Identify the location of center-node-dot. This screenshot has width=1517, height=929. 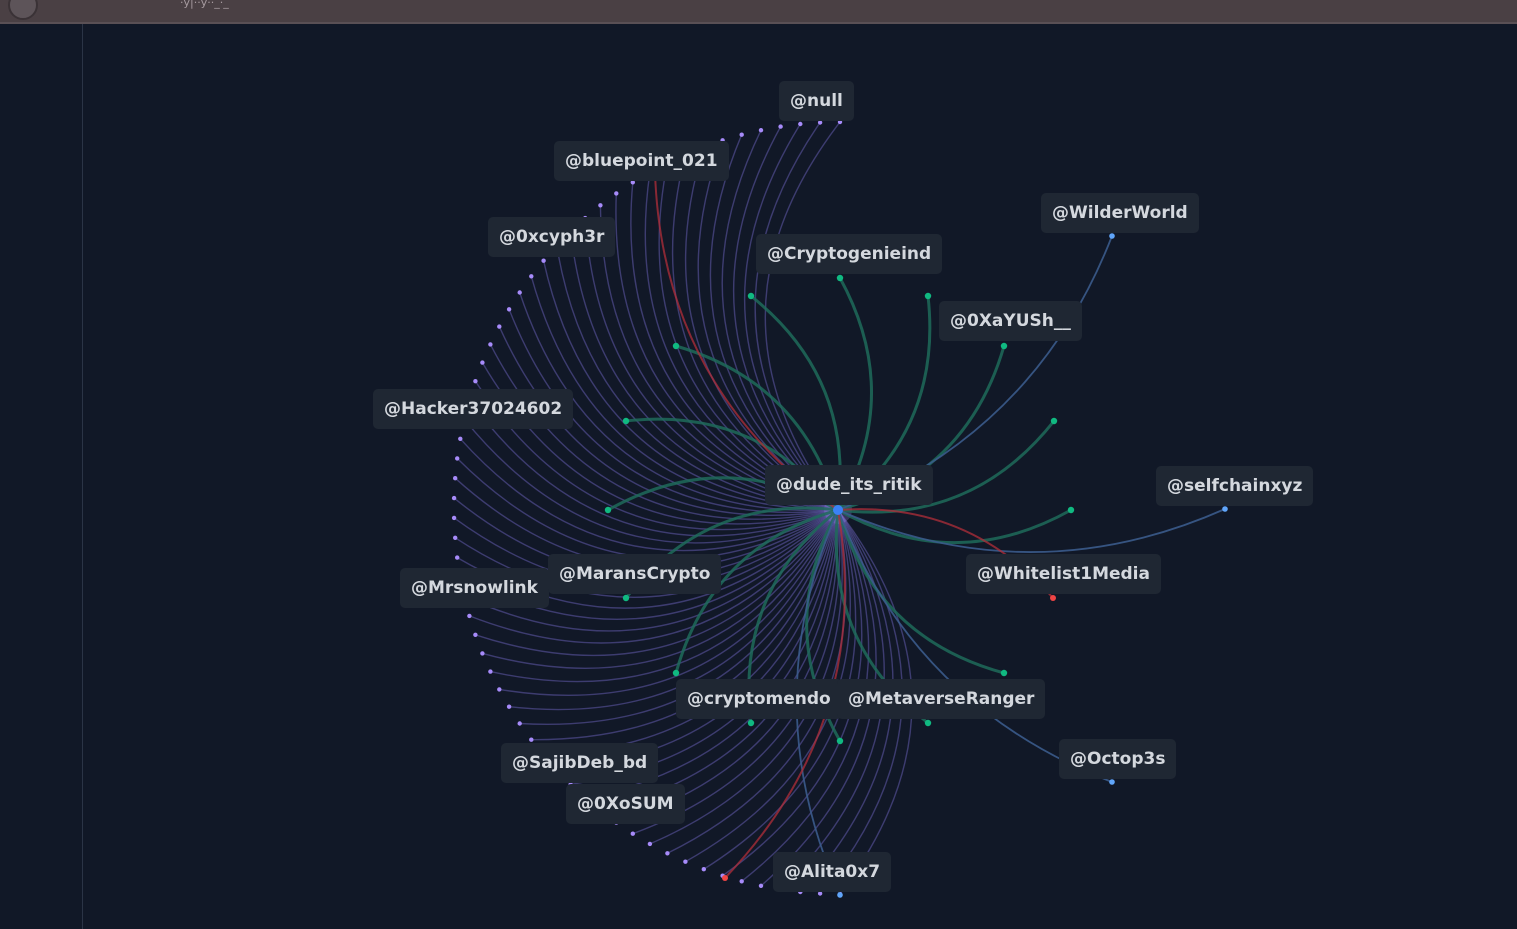
(838, 510).